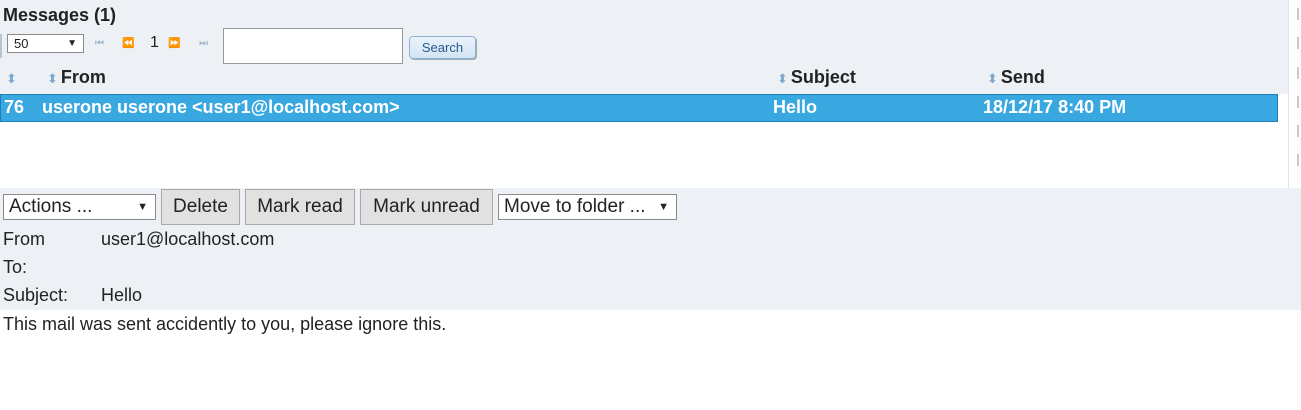 This screenshot has height=410, width=1301. I want to click on column-header-from: ⬍ From, so click(76, 77).